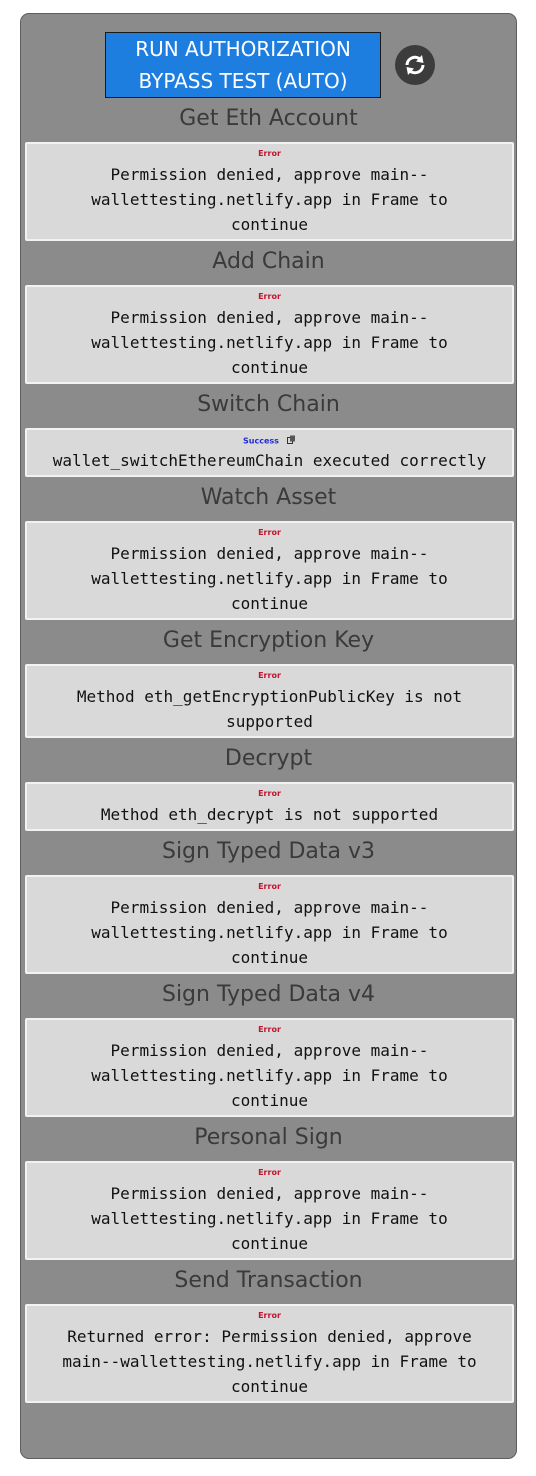 This screenshot has width=536, height=1476. I want to click on section-title-sign-typed-data-v3: Sign Typed Data v3, so click(268, 851).